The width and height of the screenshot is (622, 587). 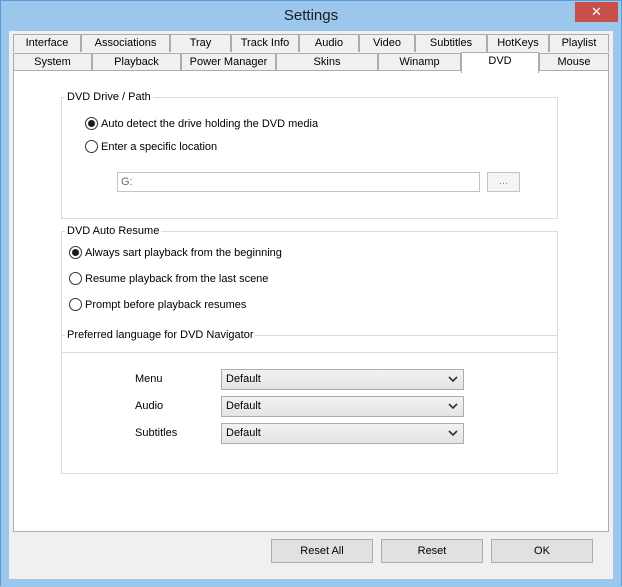 What do you see at coordinates (451, 43) in the screenshot?
I see `tab-subtitles: Subtitles` at bounding box center [451, 43].